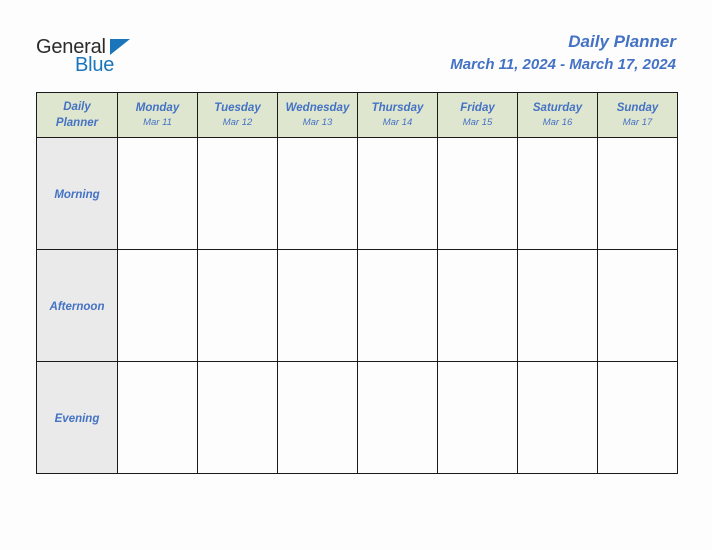  I want to click on row-label-evening: Evening, so click(77, 417).